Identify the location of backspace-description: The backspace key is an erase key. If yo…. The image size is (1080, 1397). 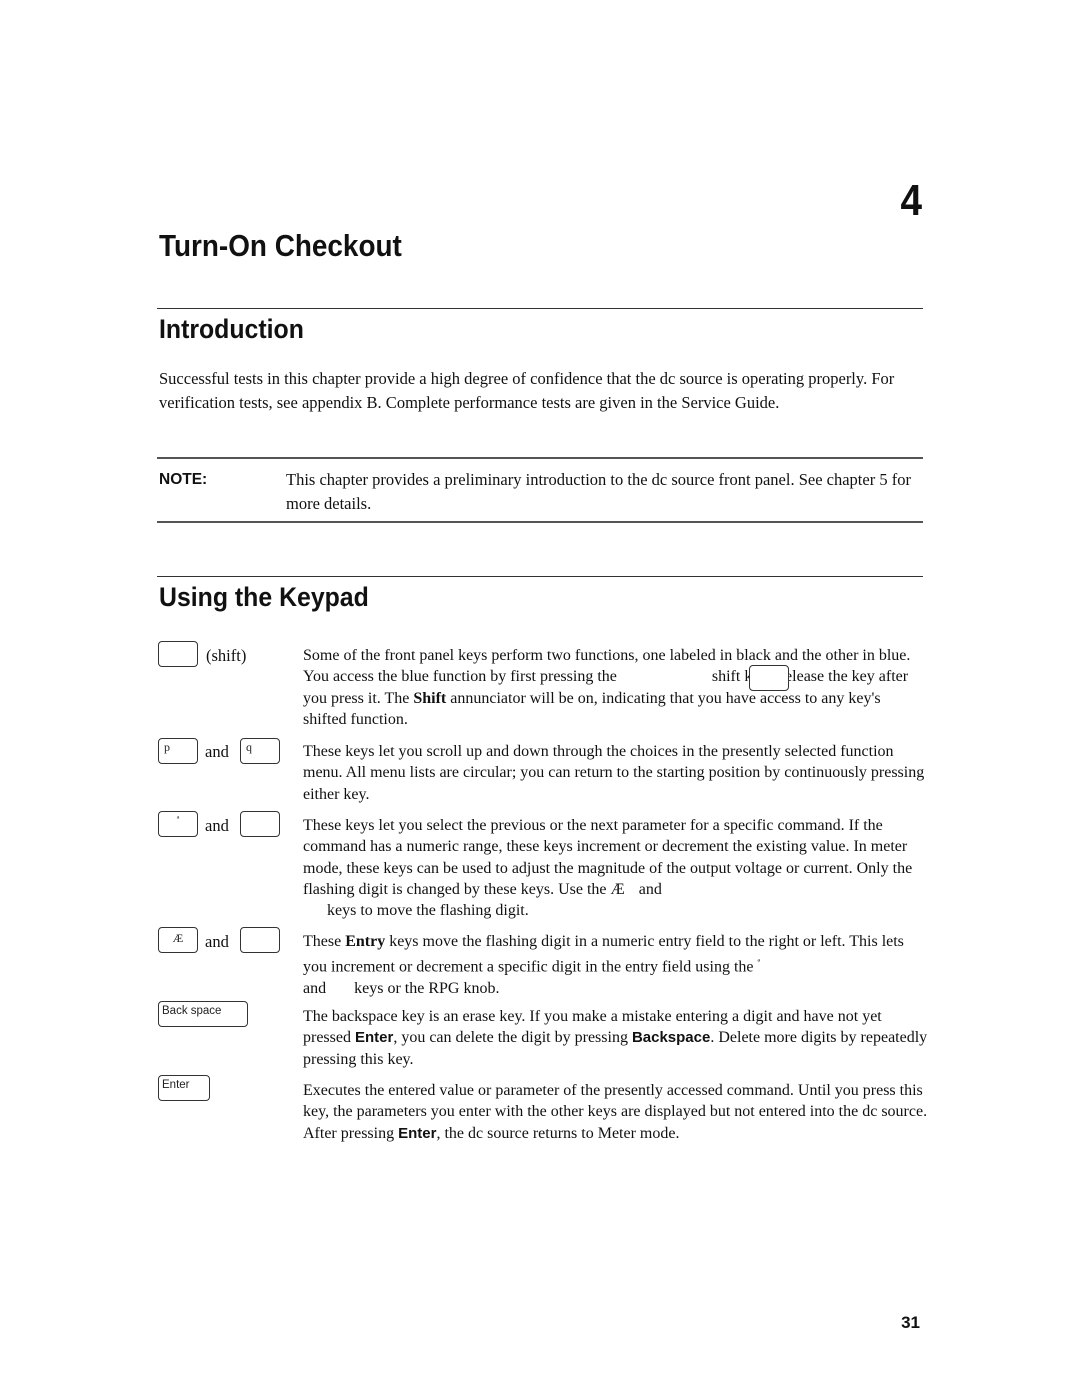
(615, 1038).